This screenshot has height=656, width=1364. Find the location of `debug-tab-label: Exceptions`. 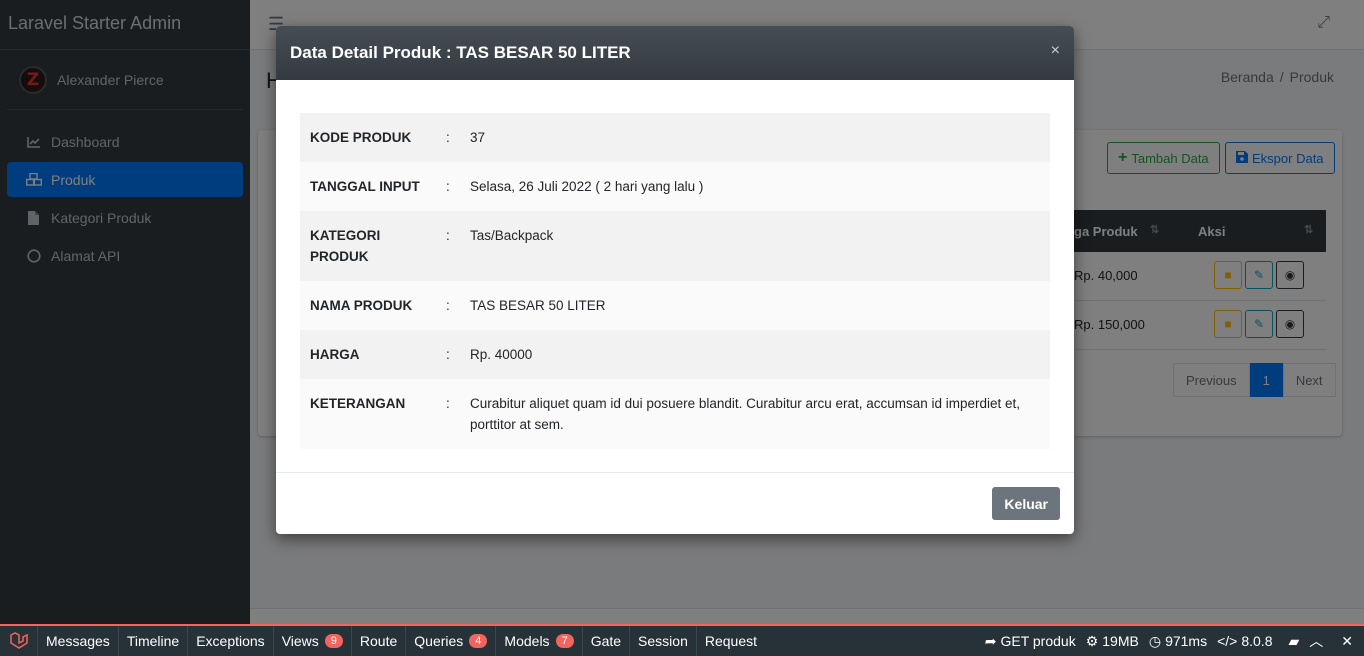

debug-tab-label: Exceptions is located at coordinates (230, 641).